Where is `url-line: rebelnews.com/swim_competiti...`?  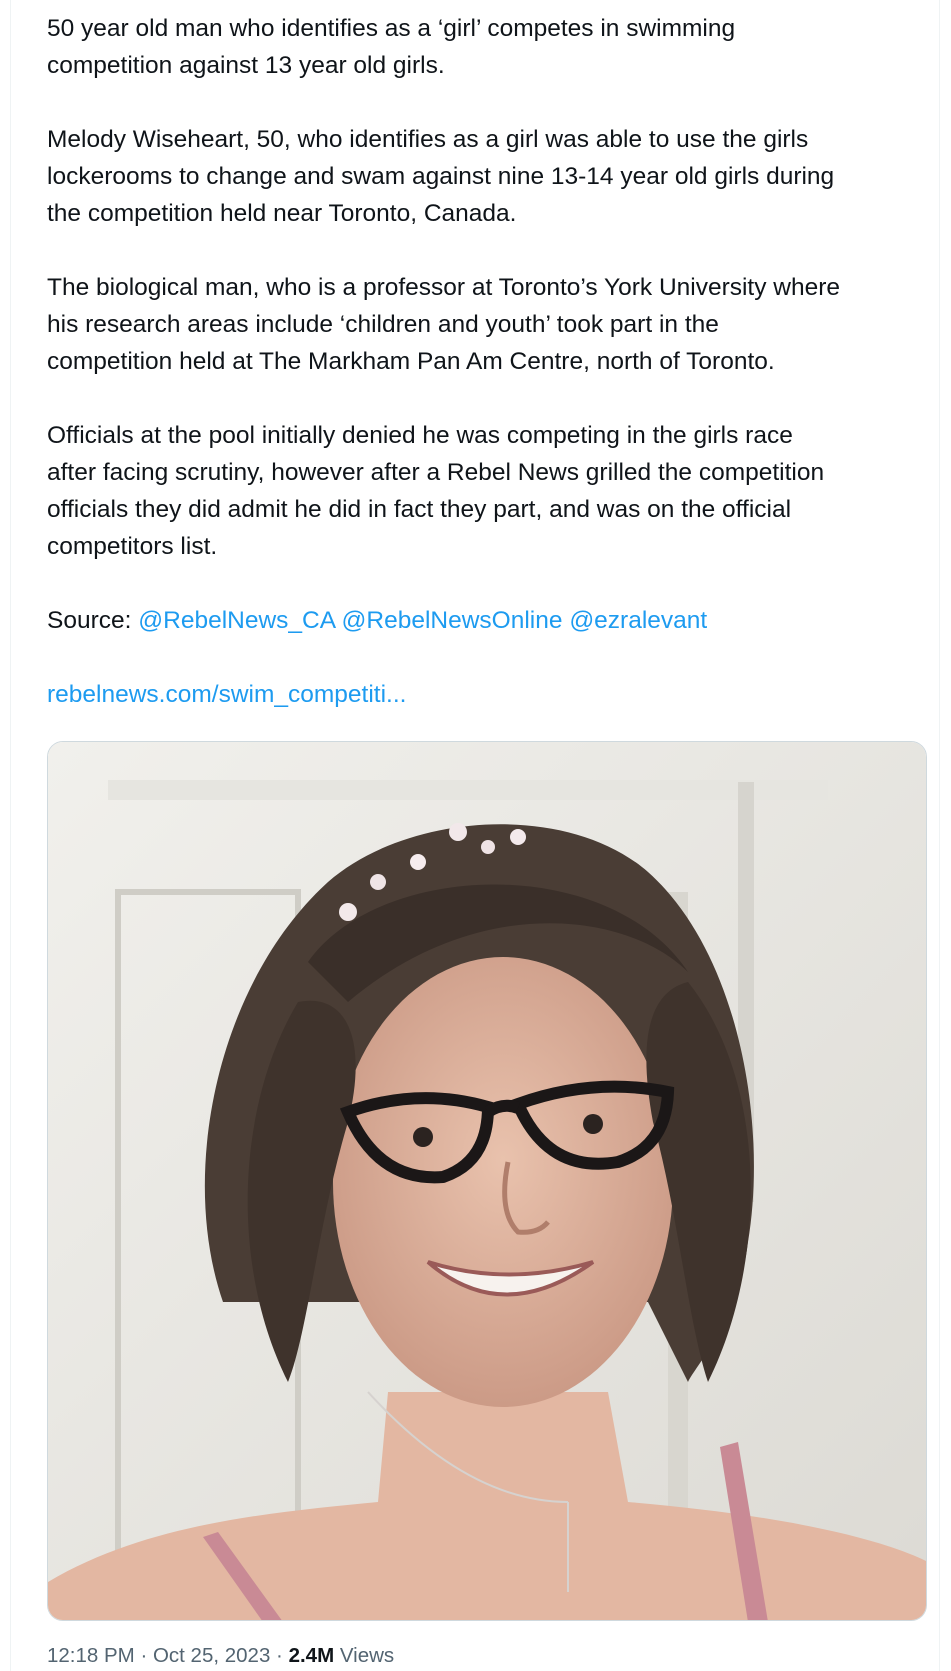
url-line: rebelnews.com/swim_competiti... is located at coordinates (487, 694).